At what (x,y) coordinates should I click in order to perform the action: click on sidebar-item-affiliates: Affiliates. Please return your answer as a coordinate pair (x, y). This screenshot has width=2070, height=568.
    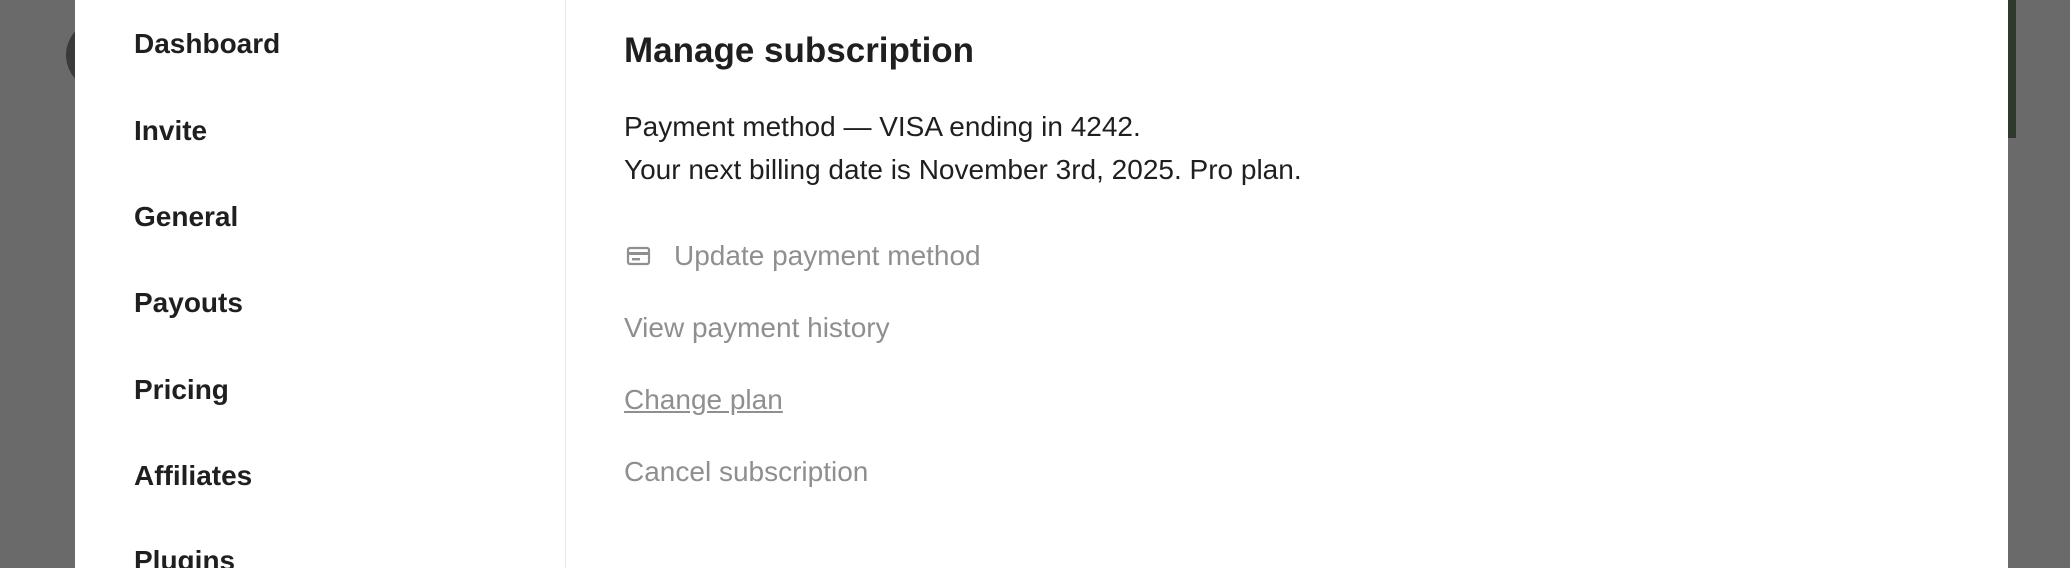
    Looking at the image, I should click on (193, 476).